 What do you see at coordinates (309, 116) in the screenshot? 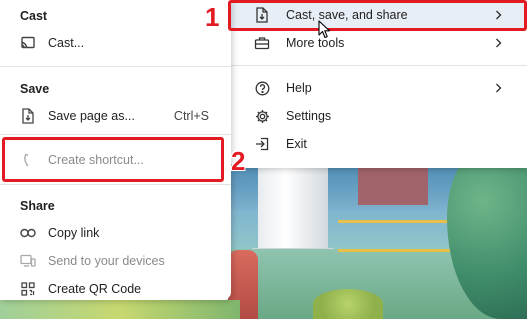
I see `main-menu-item-label: Settings` at bounding box center [309, 116].